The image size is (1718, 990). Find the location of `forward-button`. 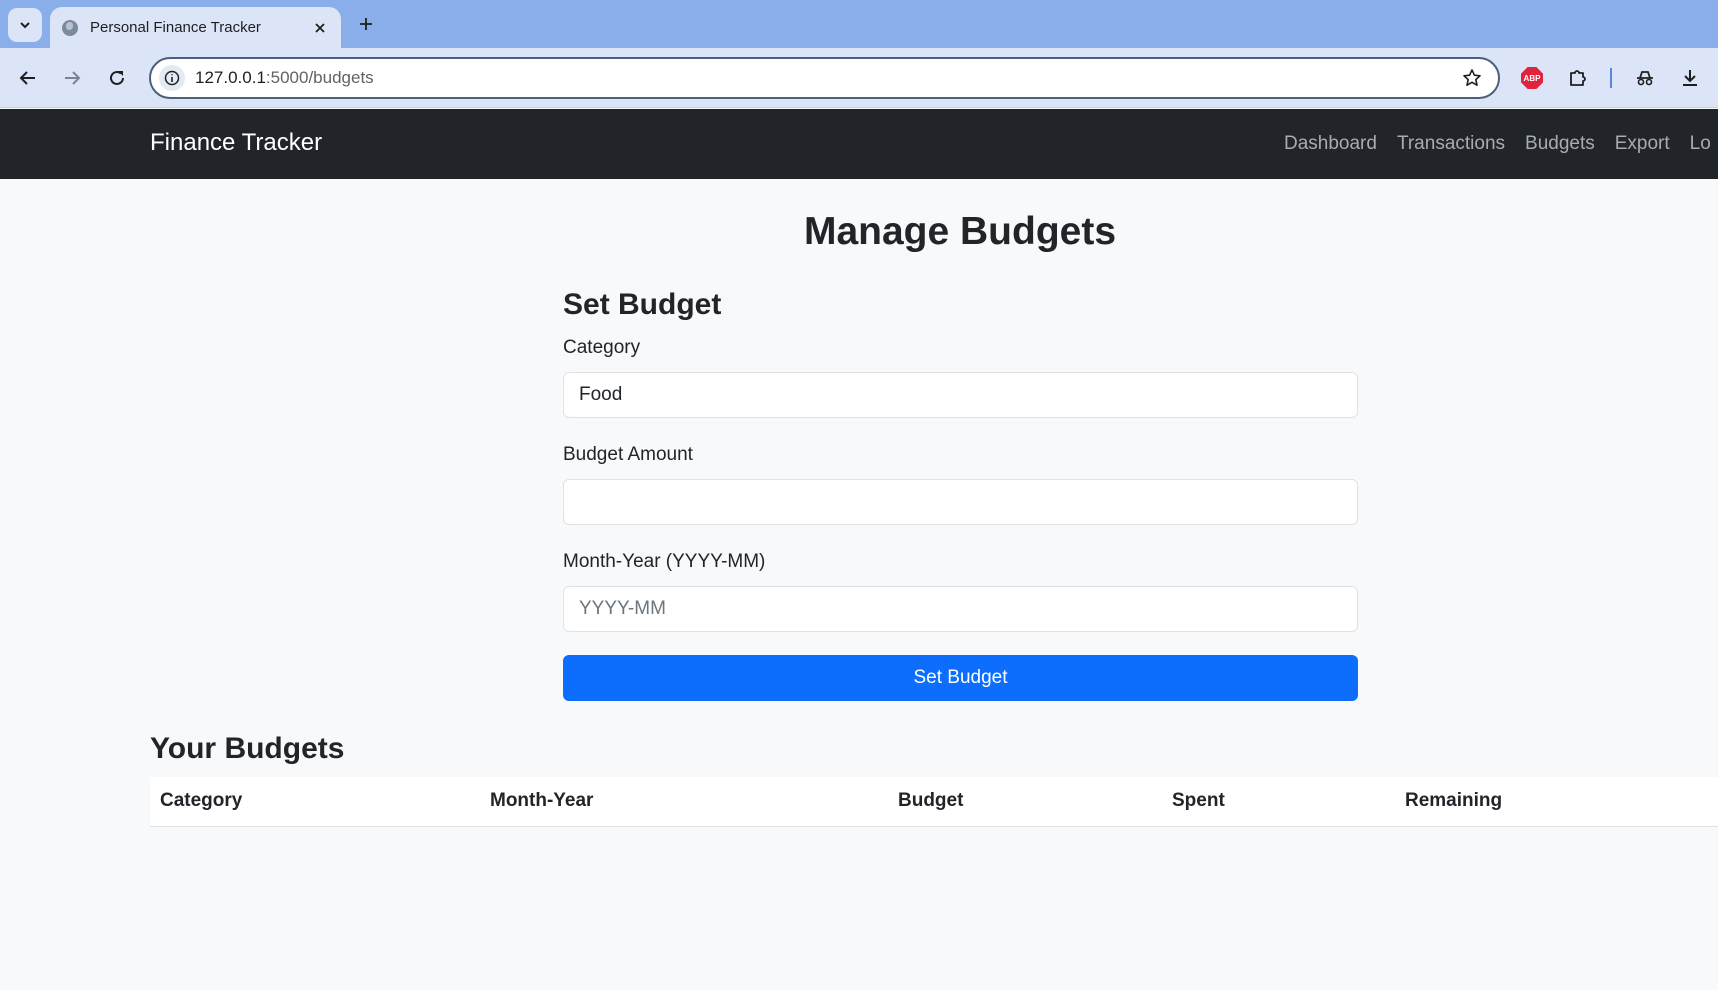

forward-button is located at coordinates (72, 78).